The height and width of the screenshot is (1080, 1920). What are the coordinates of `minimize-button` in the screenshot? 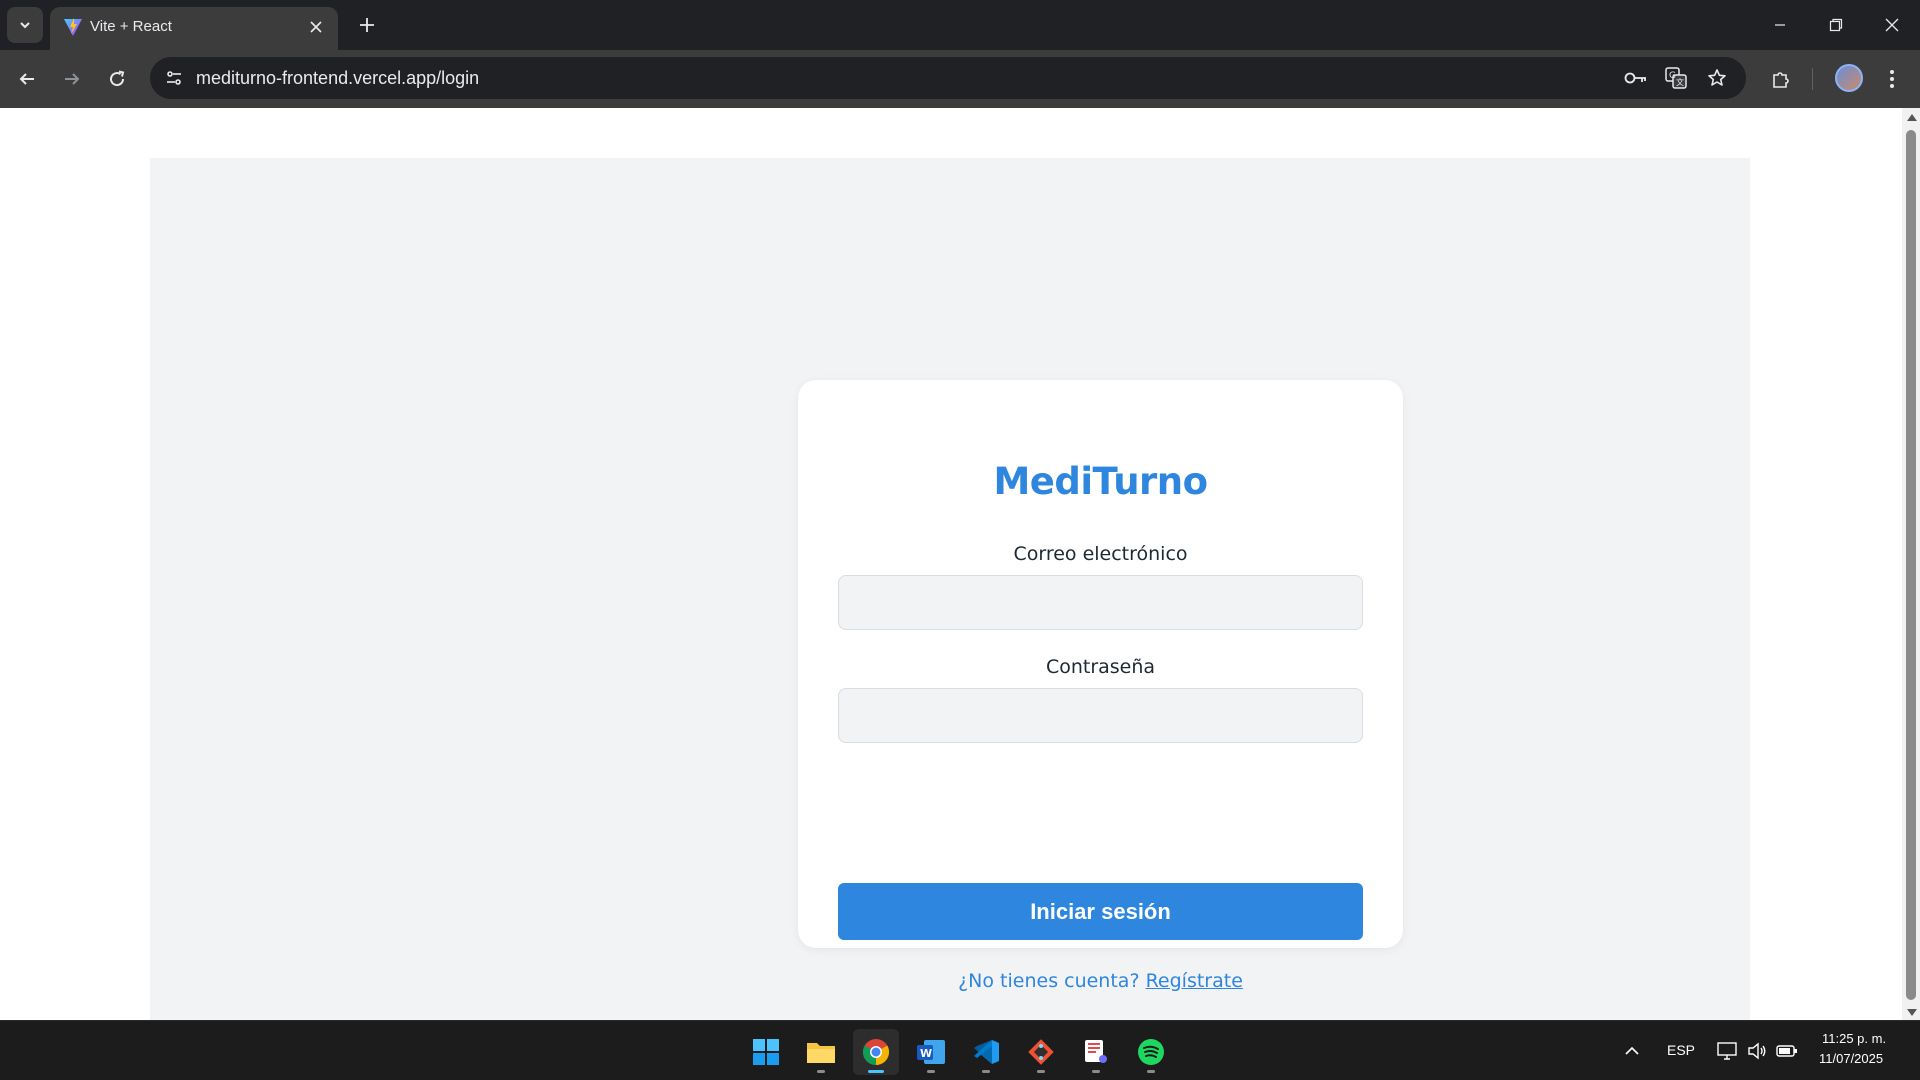 It's located at (1780, 25).